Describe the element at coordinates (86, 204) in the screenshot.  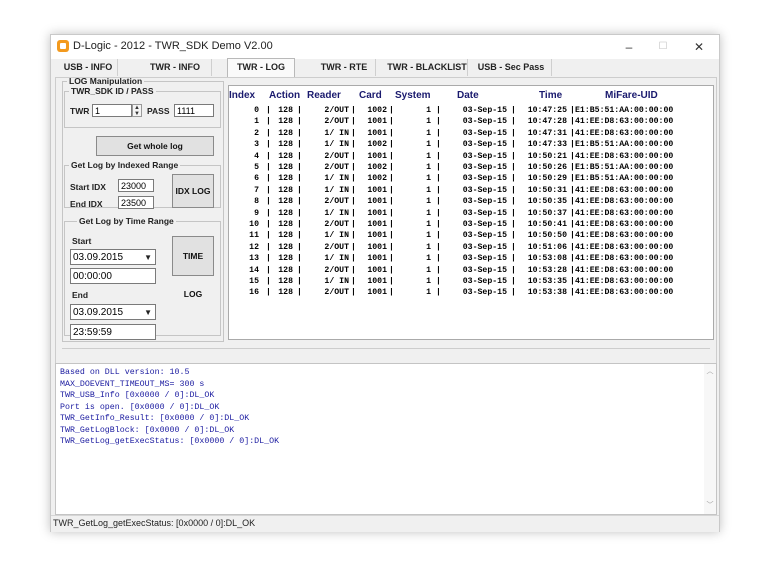
I see `end-idx-label: End IDX` at that location.